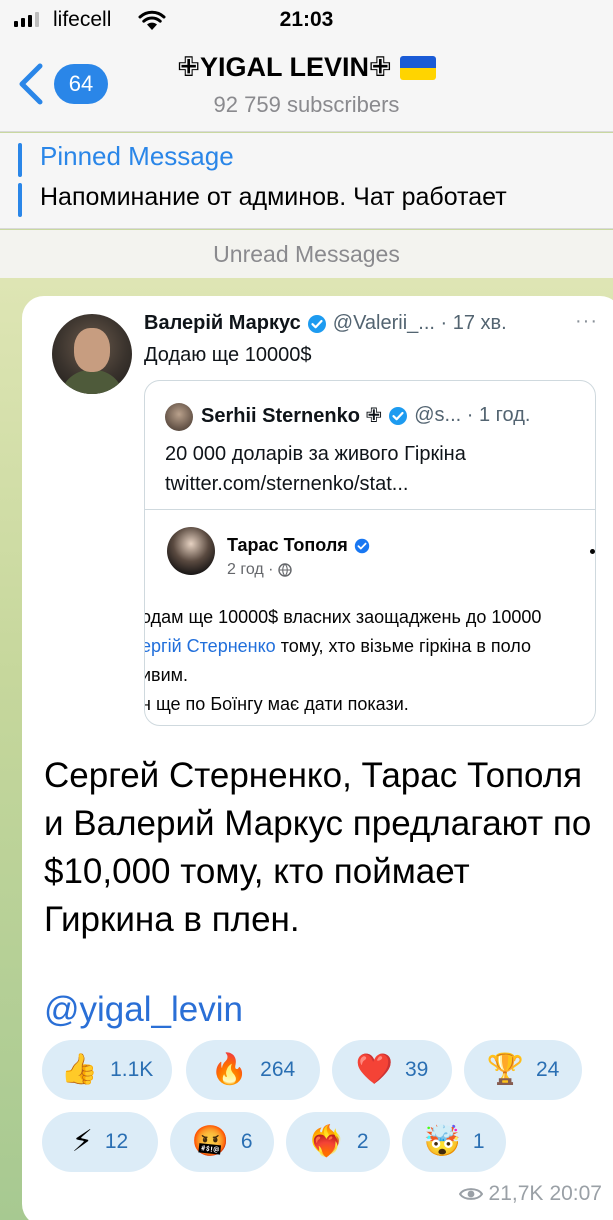  I want to click on reaction-count: 264, so click(278, 1069).